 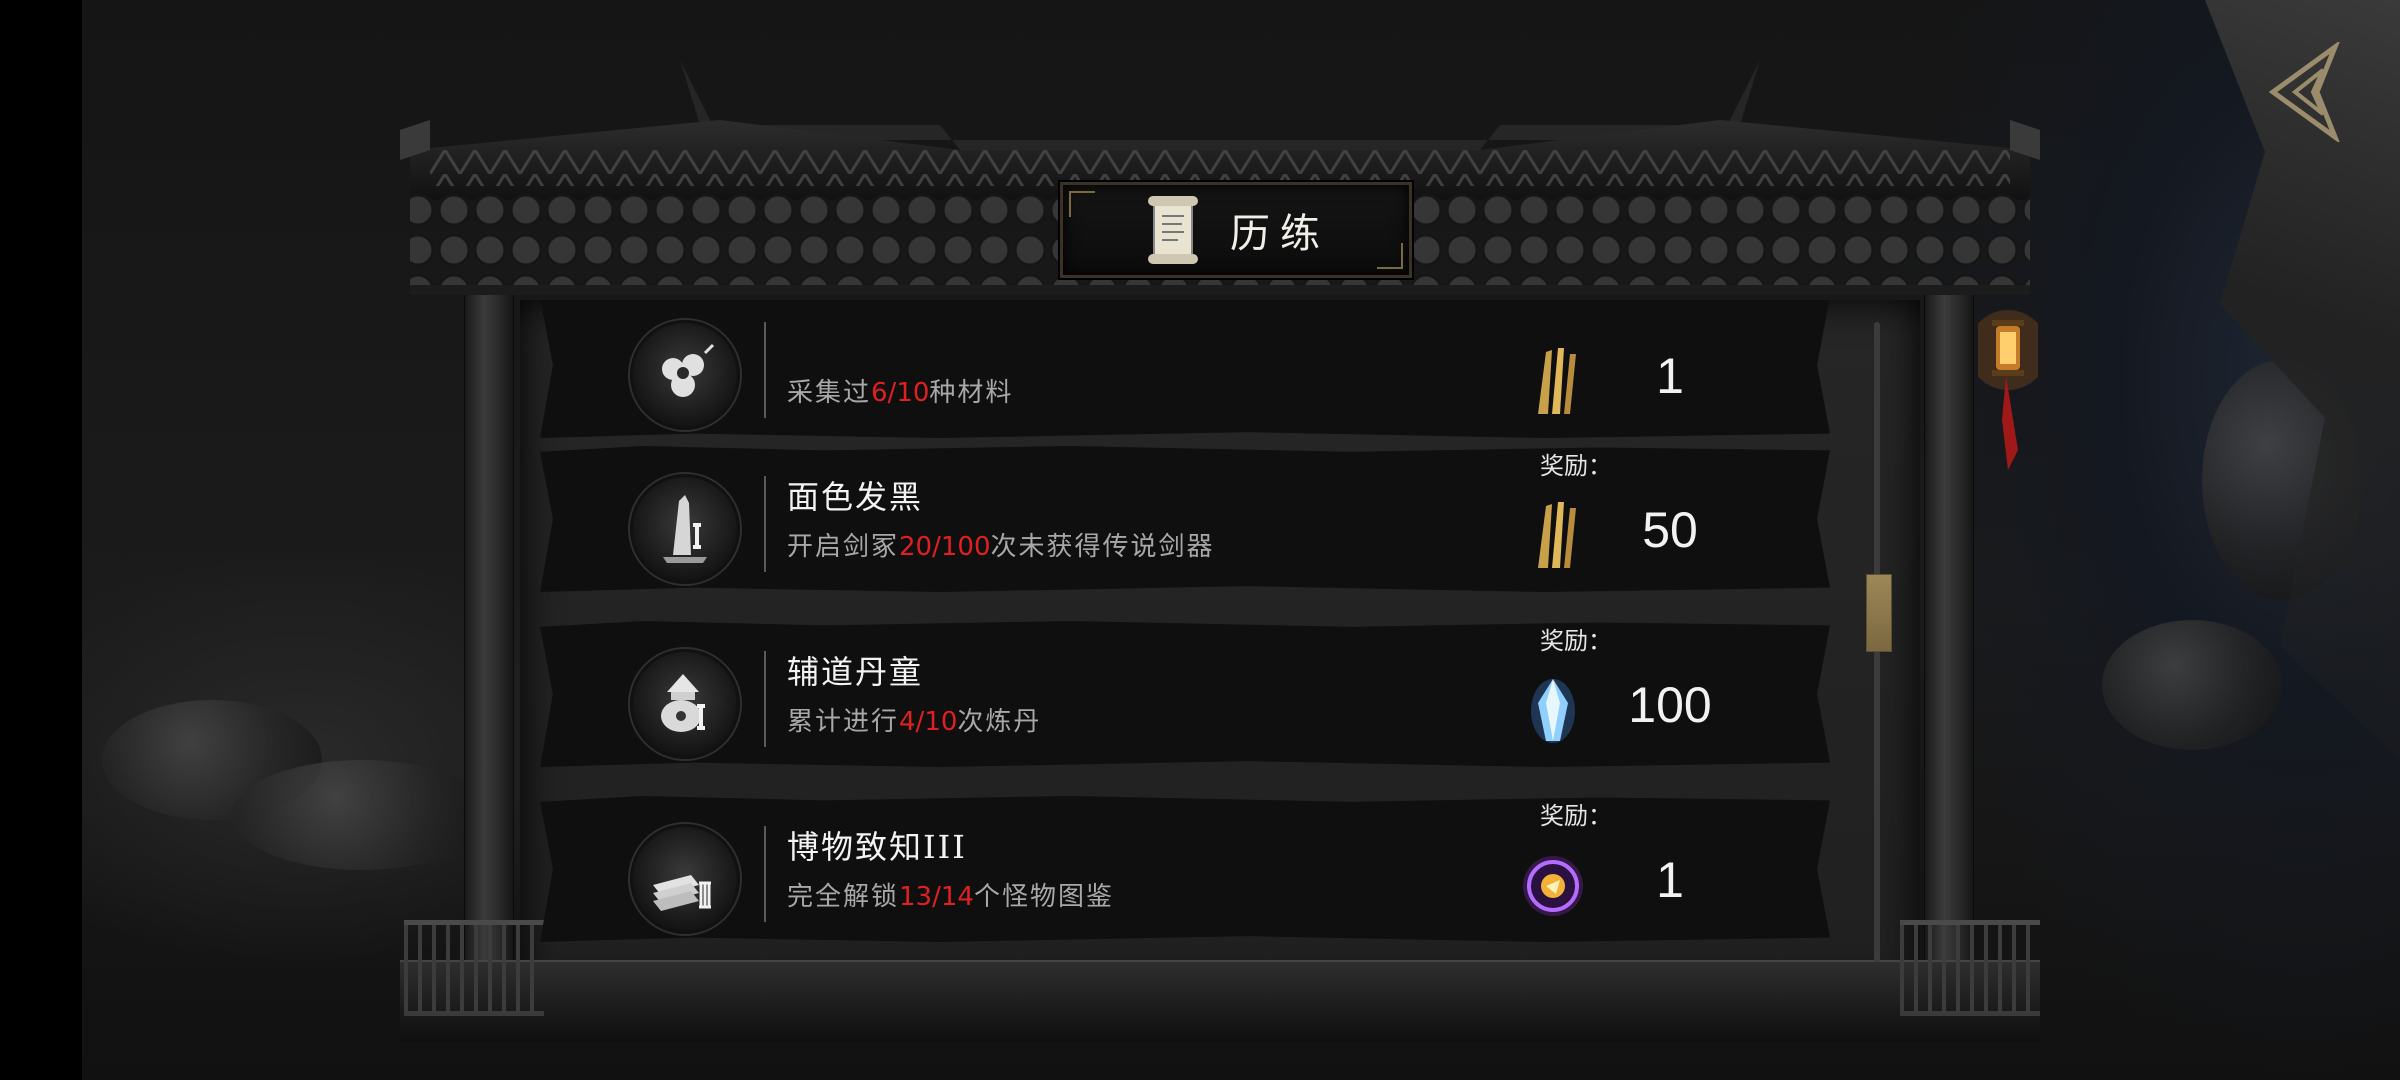 I want to click on books-badge-icon, so click(x=685, y=879).